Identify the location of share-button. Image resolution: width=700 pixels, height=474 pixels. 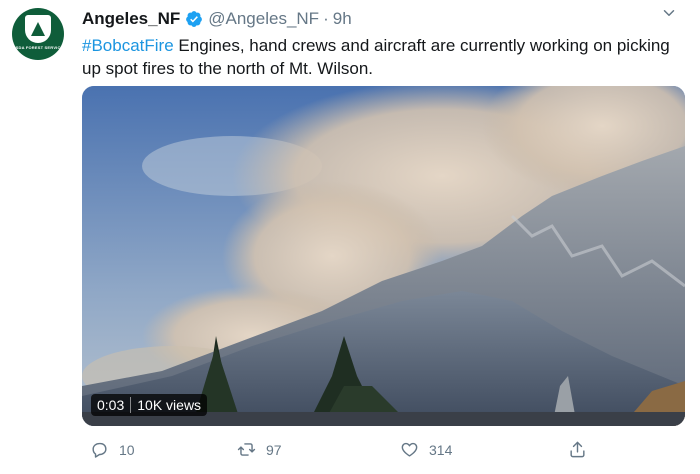
(577, 449).